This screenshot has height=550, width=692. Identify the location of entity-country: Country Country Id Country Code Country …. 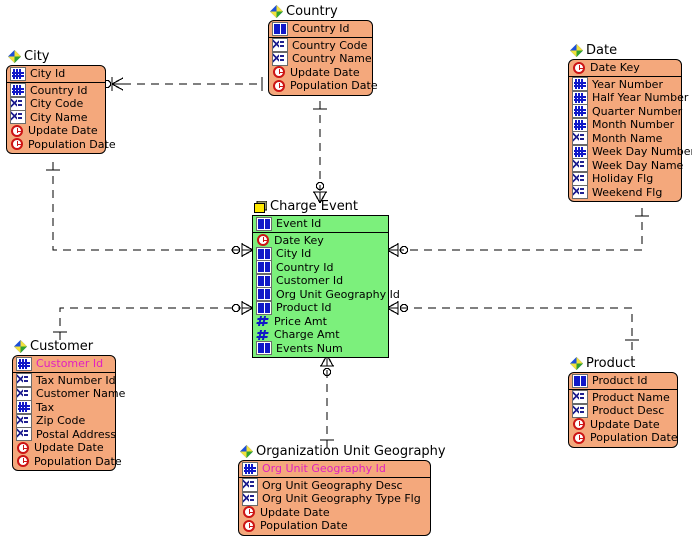
(323, 50).